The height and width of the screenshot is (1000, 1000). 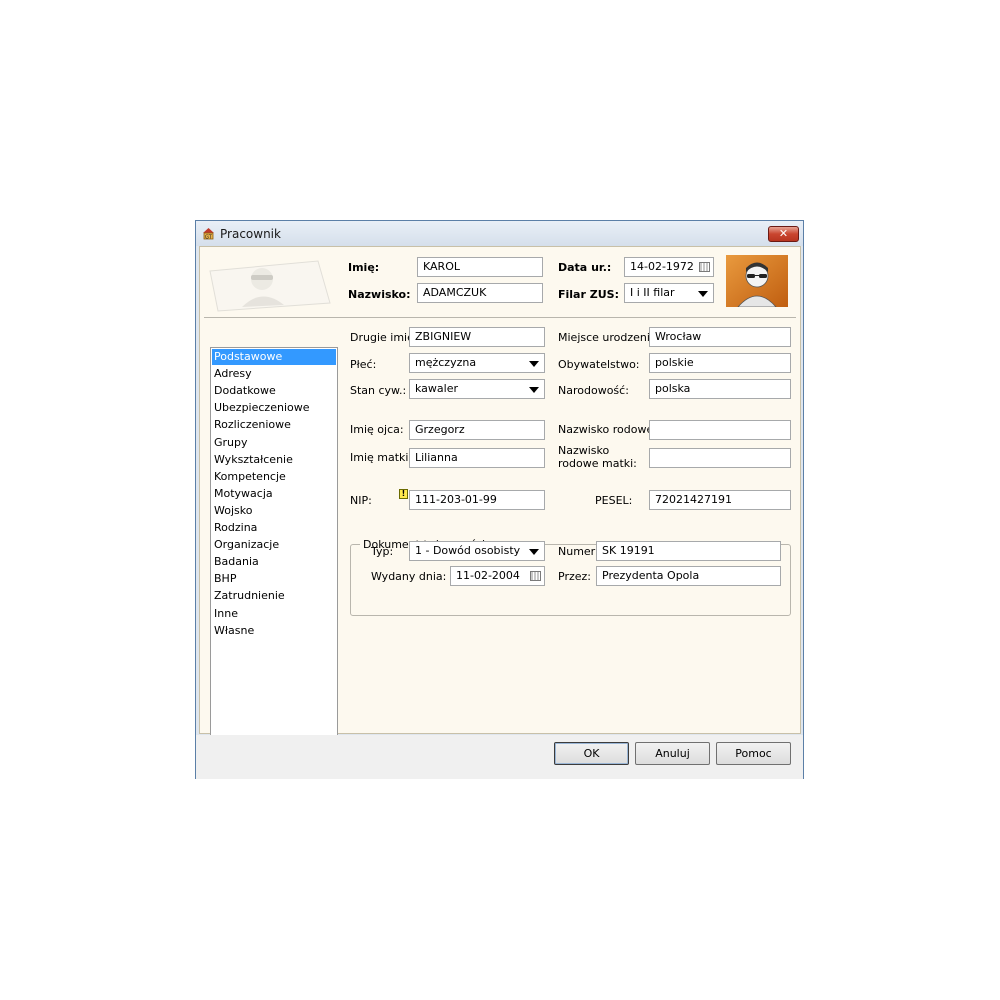 I want to click on window-title: Pracownik, so click(x=250, y=234).